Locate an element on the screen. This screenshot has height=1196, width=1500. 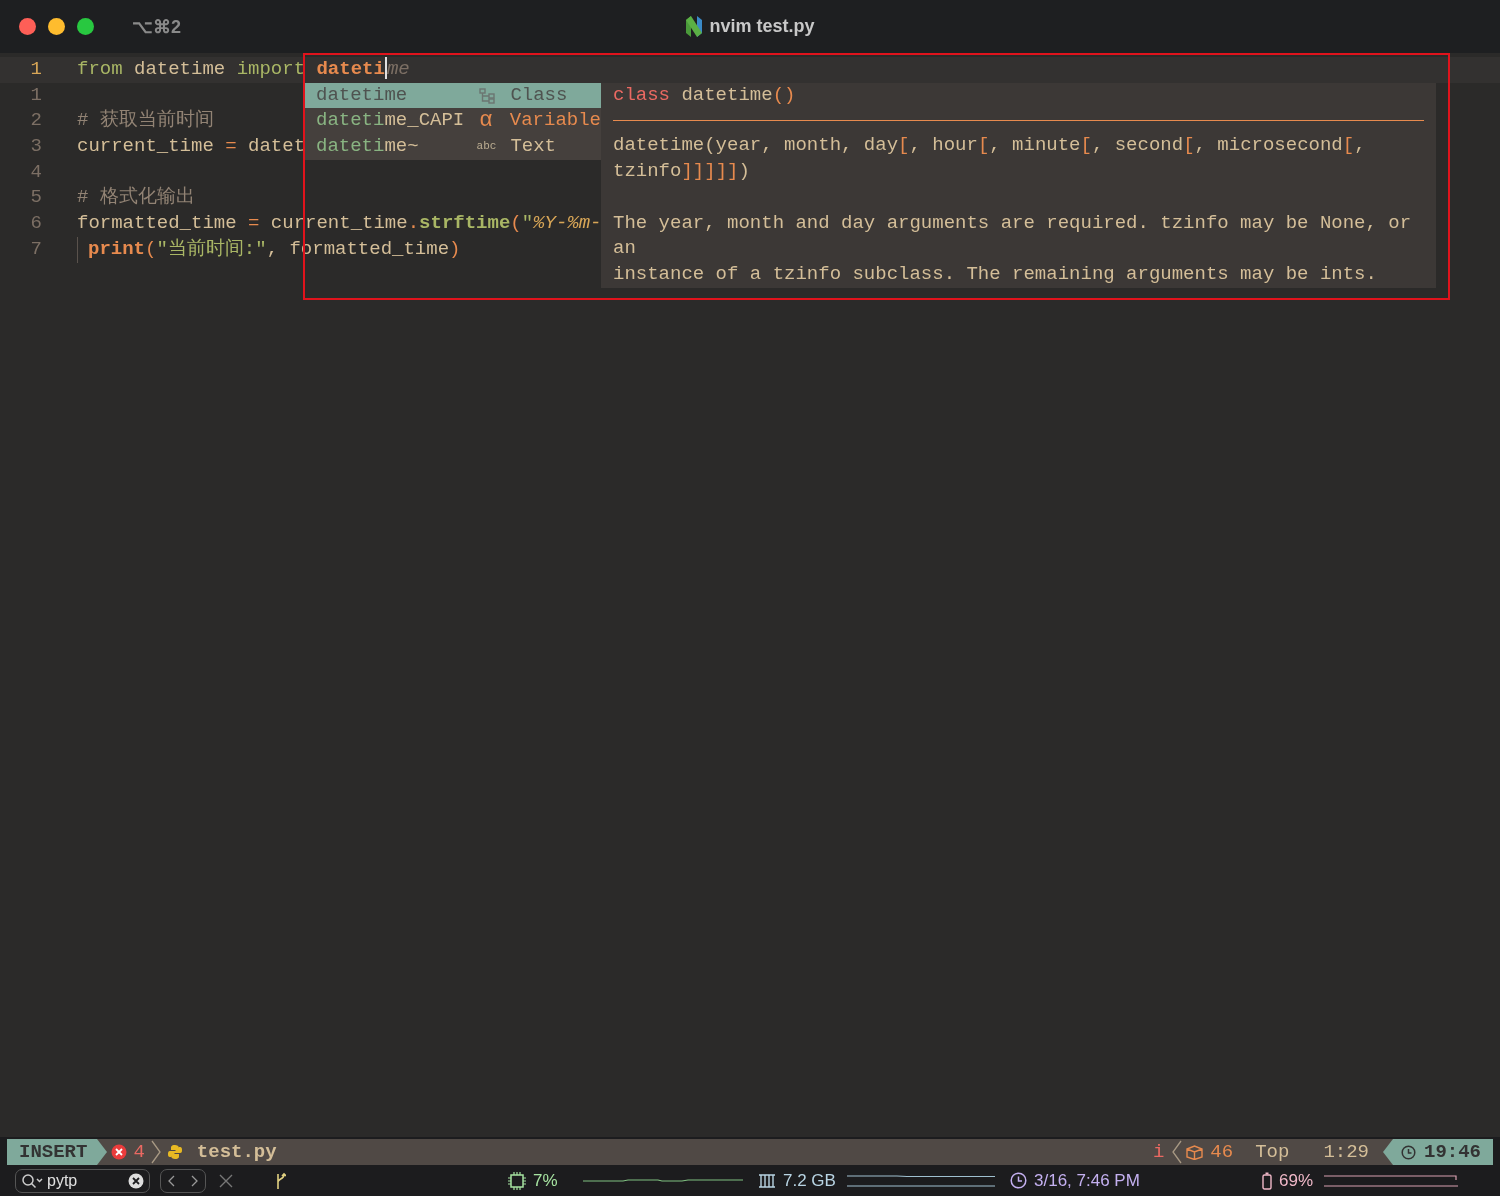
cpu-usage: 7% is located at coordinates (545, 1180).